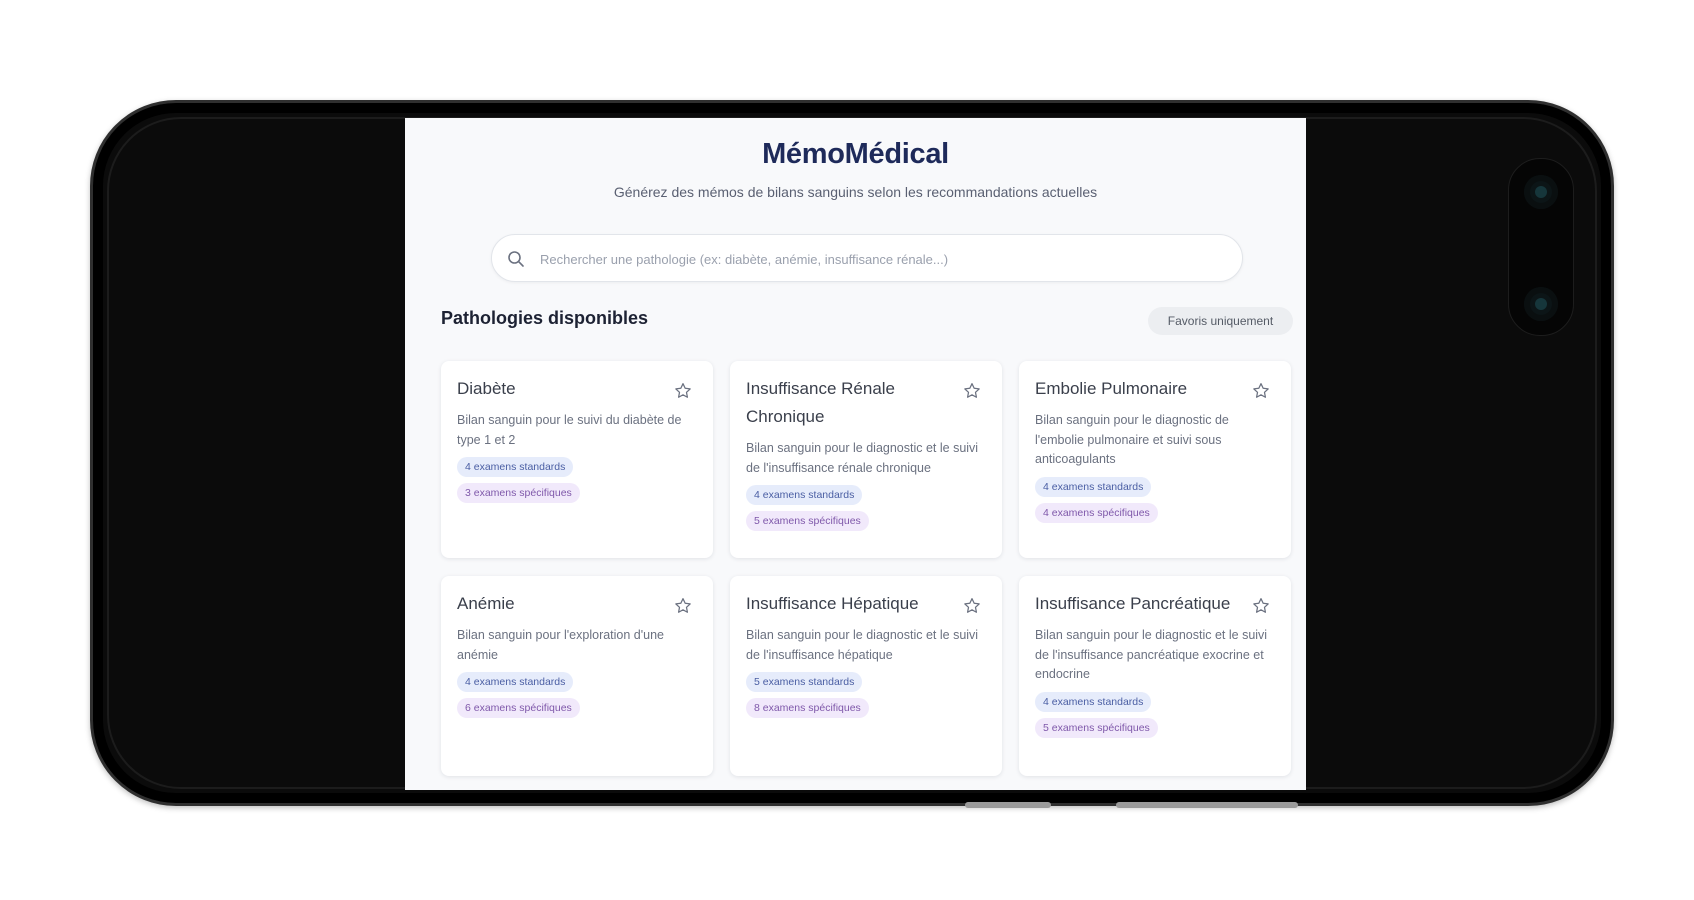 The height and width of the screenshot is (900, 1694). Describe the element at coordinates (486, 603) in the screenshot. I see `pathology-name: Anémie` at that location.